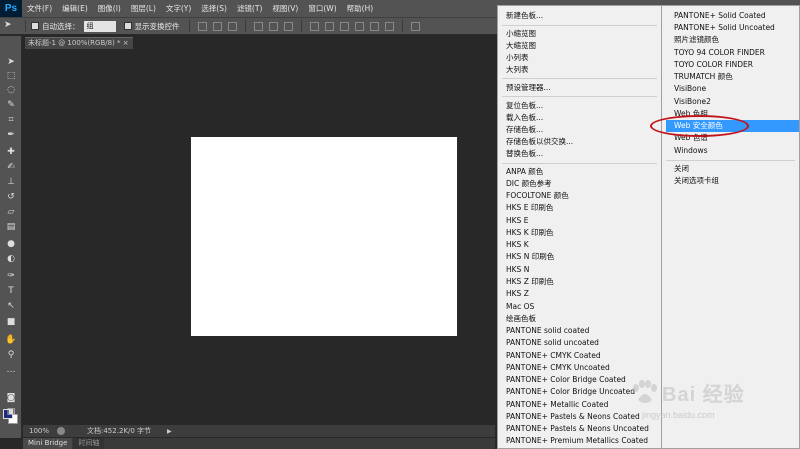 The height and width of the screenshot is (449, 800). I want to click on distribute-right-icon, so click(389, 26).